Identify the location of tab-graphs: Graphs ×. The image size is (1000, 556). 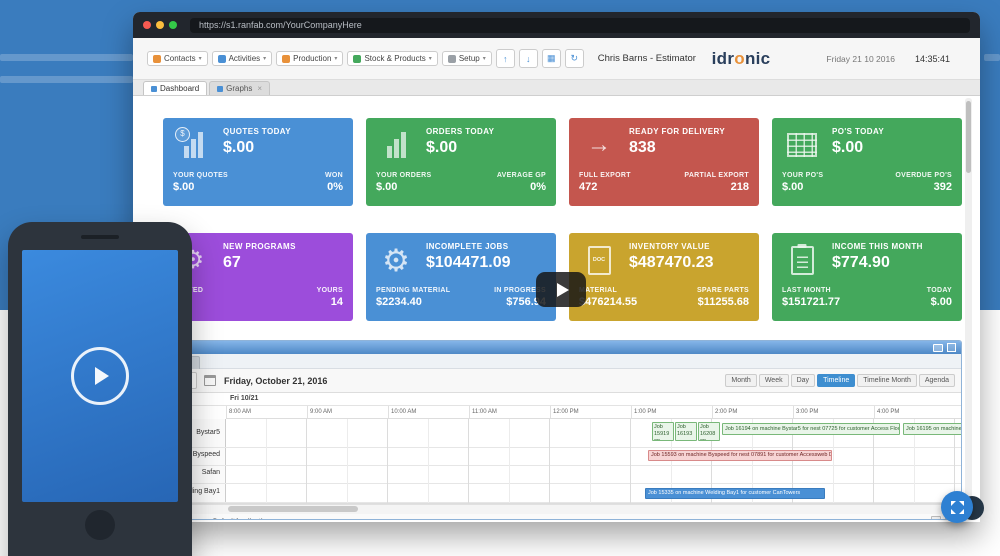
(240, 88).